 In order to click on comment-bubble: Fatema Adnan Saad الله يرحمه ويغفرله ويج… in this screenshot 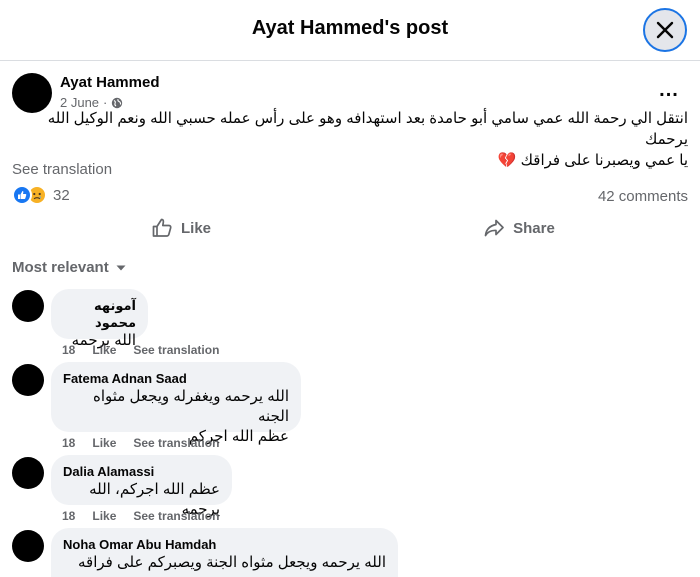, I will do `click(176, 403)`.